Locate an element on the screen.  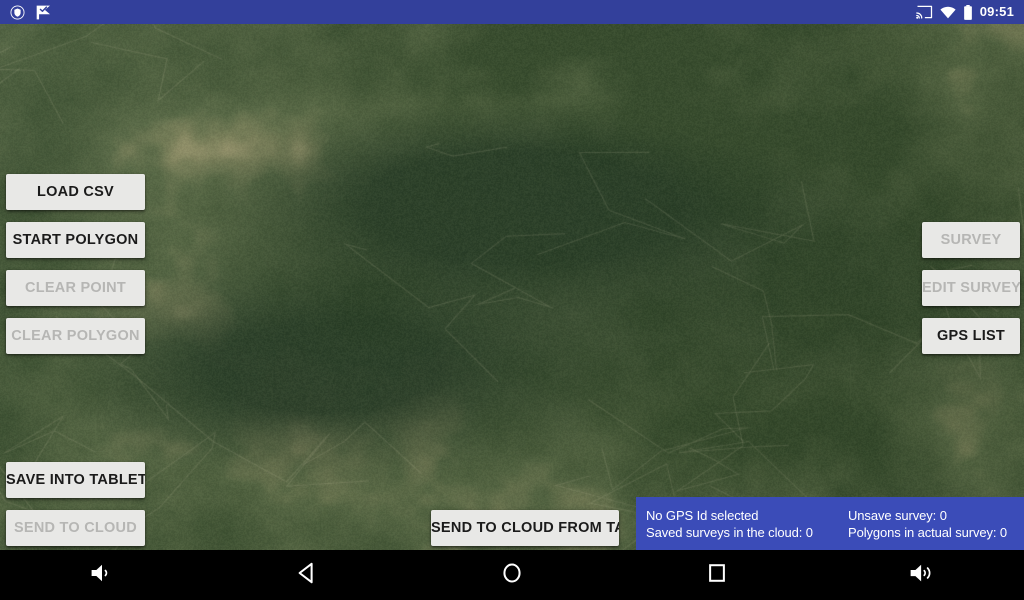
home-circle-icon is located at coordinates (512, 575).